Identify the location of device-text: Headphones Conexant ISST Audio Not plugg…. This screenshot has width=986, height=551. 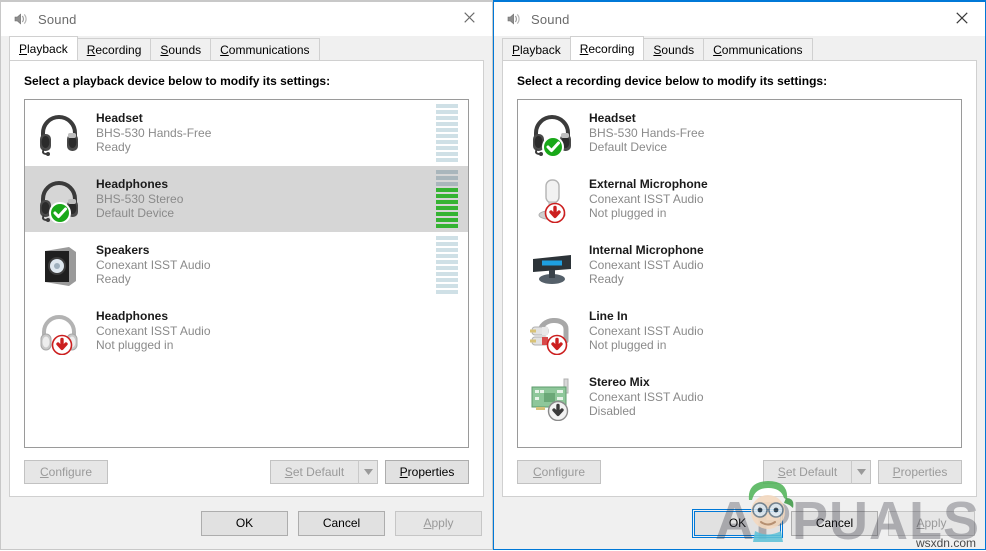
(266, 331).